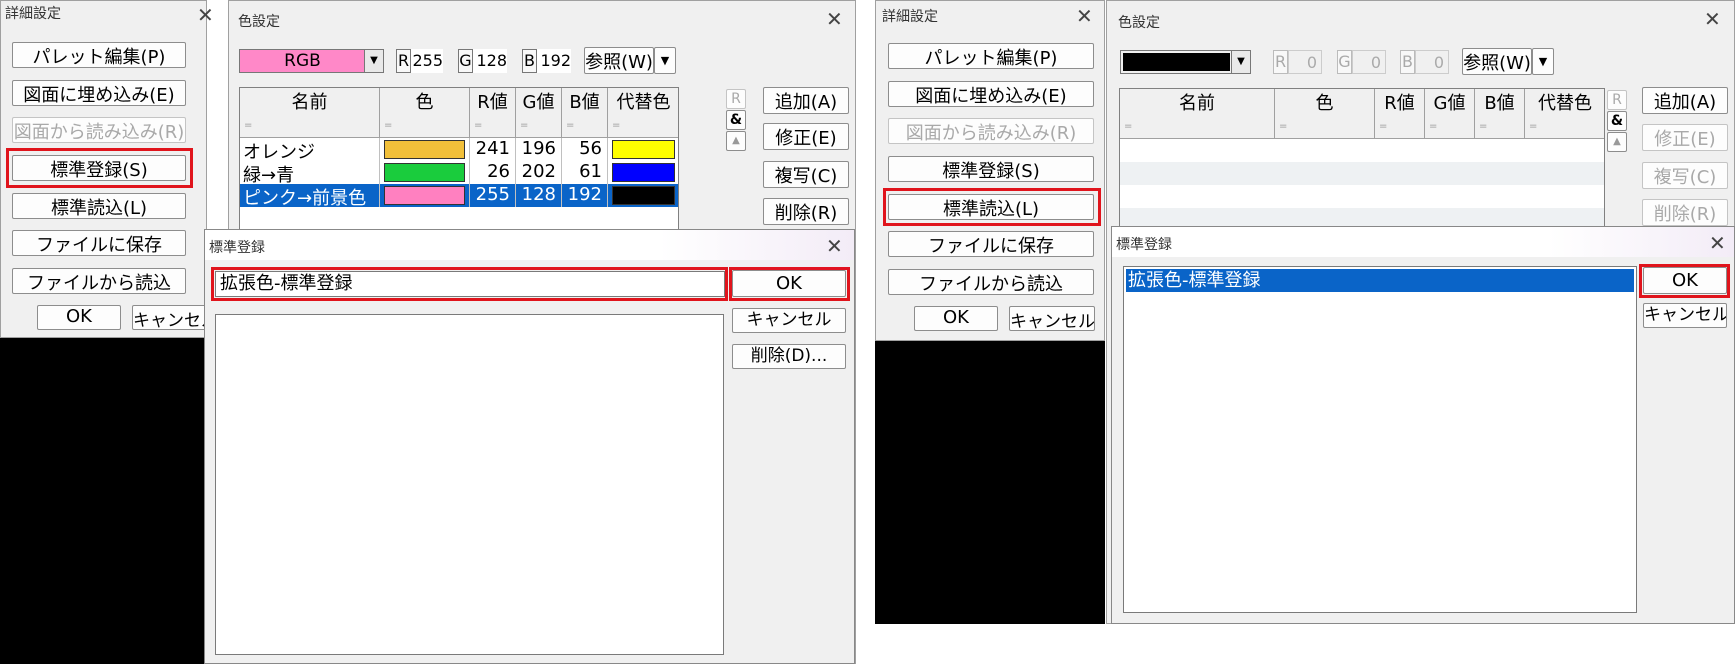  I want to click on row-r: 26, so click(493, 172).